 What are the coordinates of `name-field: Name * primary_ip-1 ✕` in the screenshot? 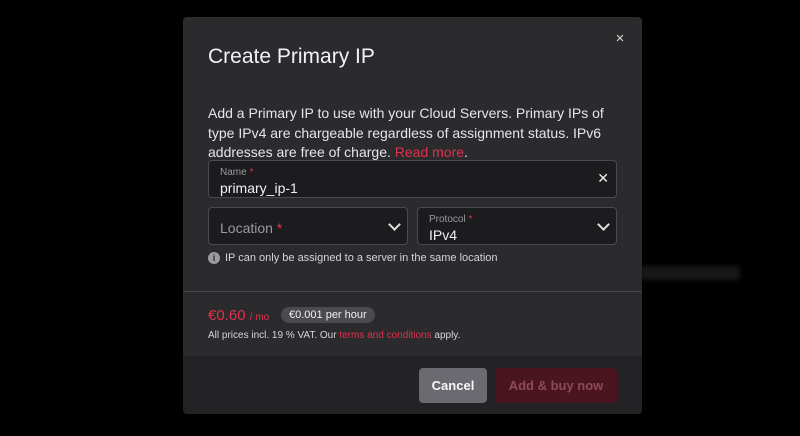 It's located at (412, 179).